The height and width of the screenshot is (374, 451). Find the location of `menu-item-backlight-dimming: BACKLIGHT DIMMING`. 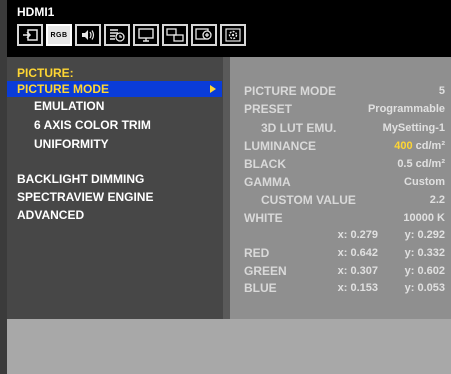

menu-item-backlight-dimming: BACKLIGHT DIMMING is located at coordinates (80, 179).